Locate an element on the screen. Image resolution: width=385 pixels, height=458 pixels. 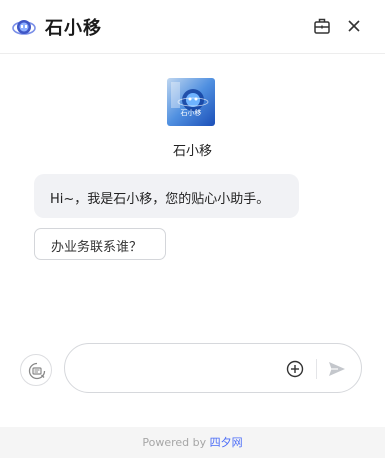
add-circle-icon is located at coordinates (295, 369).